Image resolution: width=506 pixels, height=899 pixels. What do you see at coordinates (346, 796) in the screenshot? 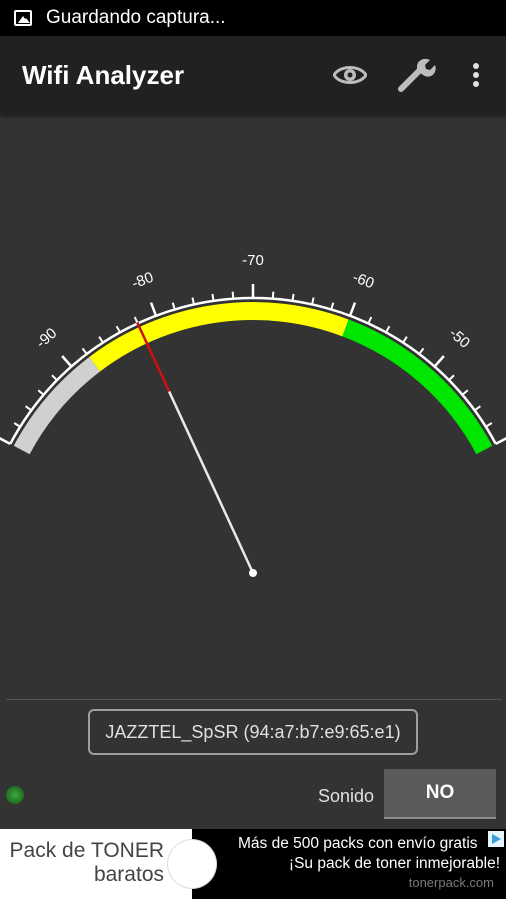
I see `sound-label: Sonido` at bounding box center [346, 796].